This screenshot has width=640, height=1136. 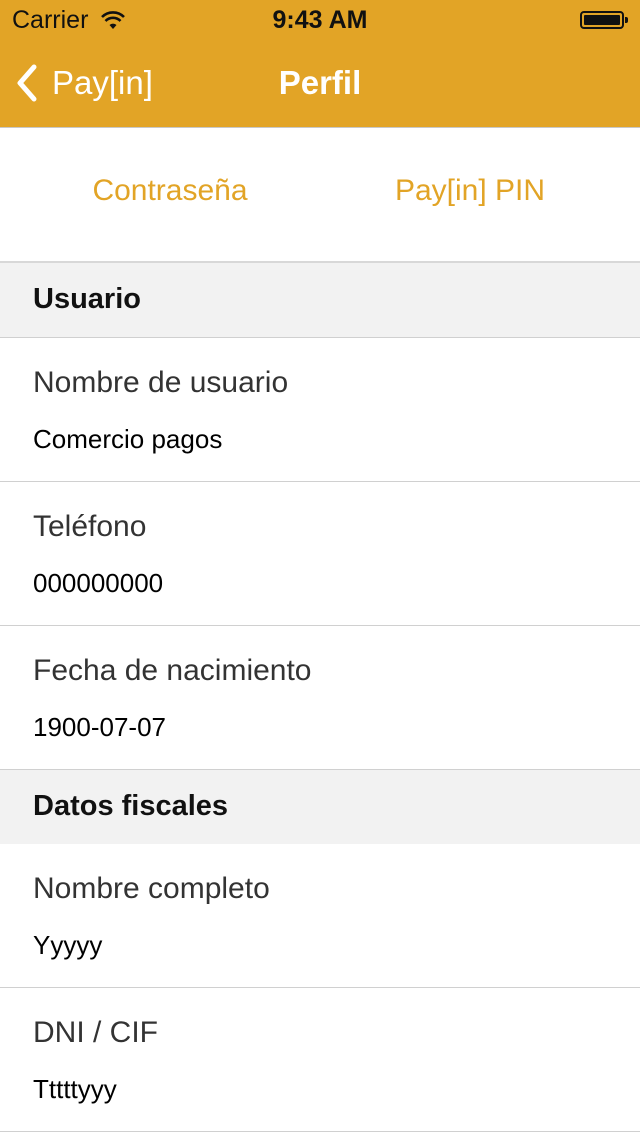 I want to click on navigation-bar: Pay[in] Perfil, so click(x=320, y=84).